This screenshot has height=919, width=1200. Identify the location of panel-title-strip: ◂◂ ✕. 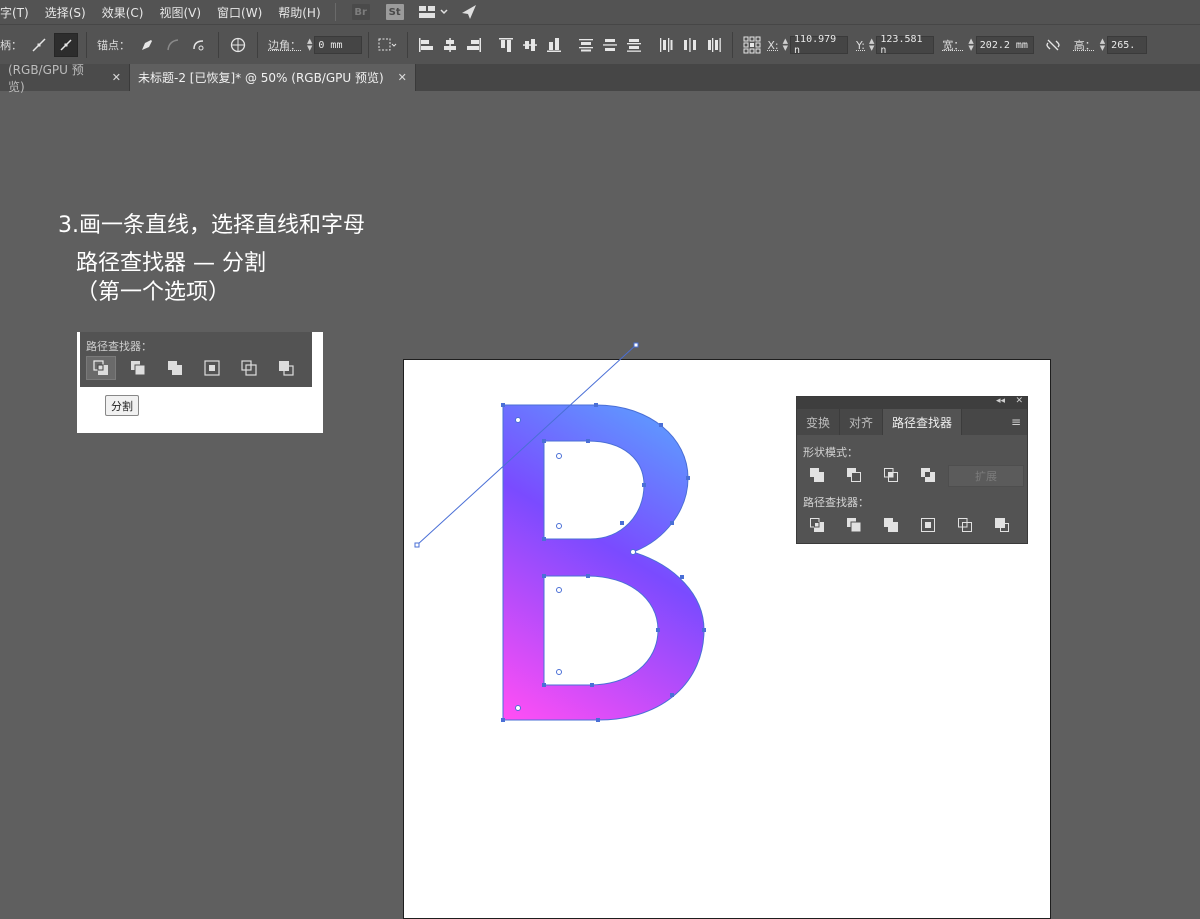
(912, 402).